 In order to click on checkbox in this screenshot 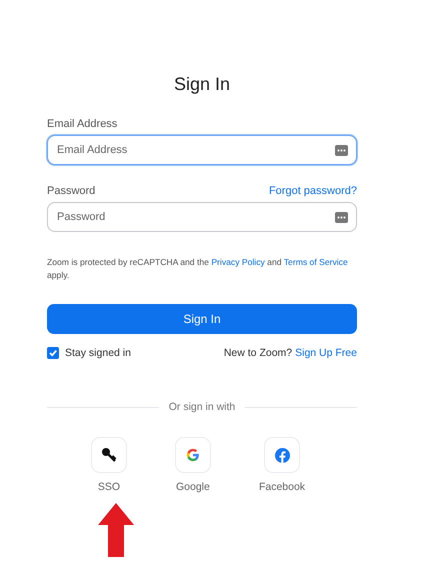, I will do `click(53, 353)`.